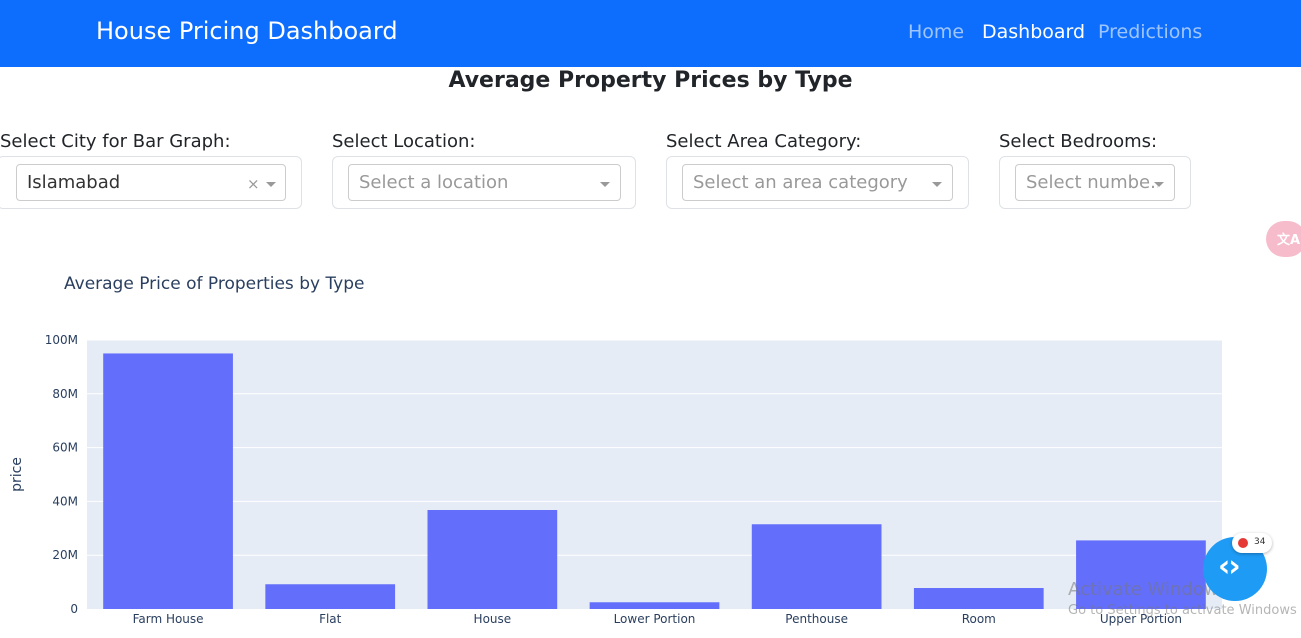 The height and width of the screenshot is (638, 1301). I want to click on translate-button: 文A, so click(1283, 239).